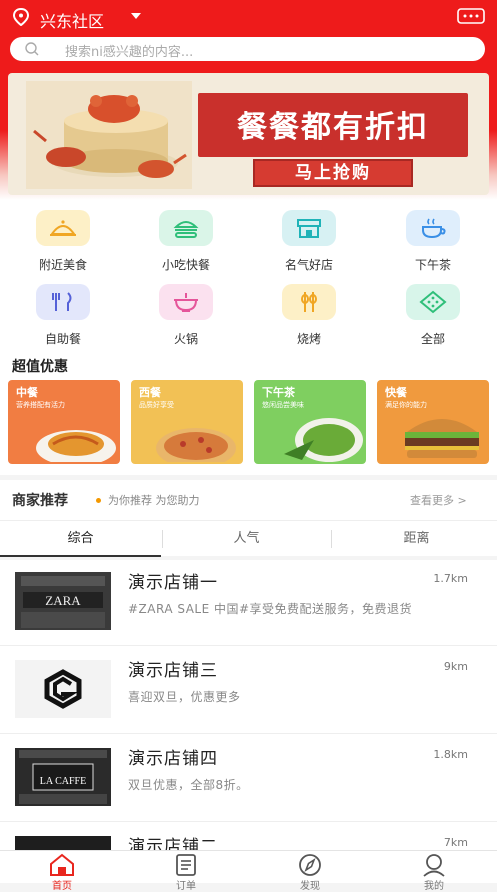 Image resolution: width=497 pixels, height=892 pixels. Describe the element at coordinates (186, 865) in the screenshot. I see `order-icon` at that location.